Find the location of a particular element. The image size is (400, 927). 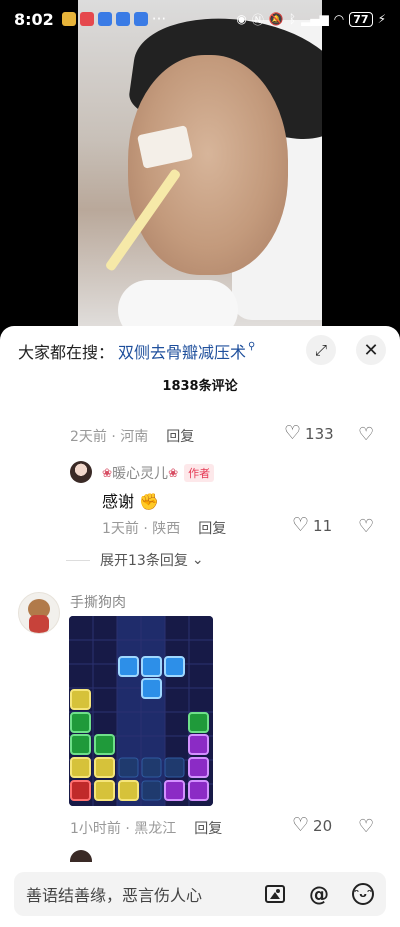

search-prefix: 大家都在搜： is located at coordinates (66, 352).